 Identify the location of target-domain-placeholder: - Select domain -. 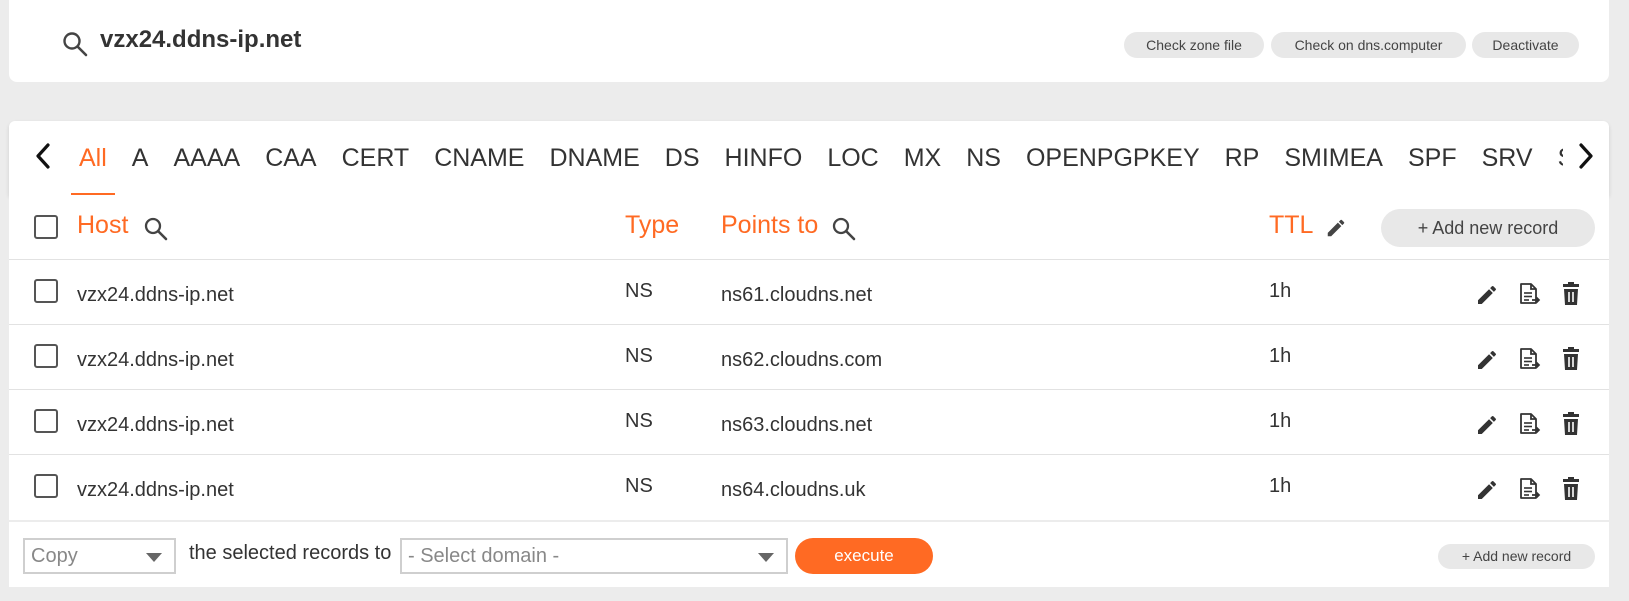
(484, 556).